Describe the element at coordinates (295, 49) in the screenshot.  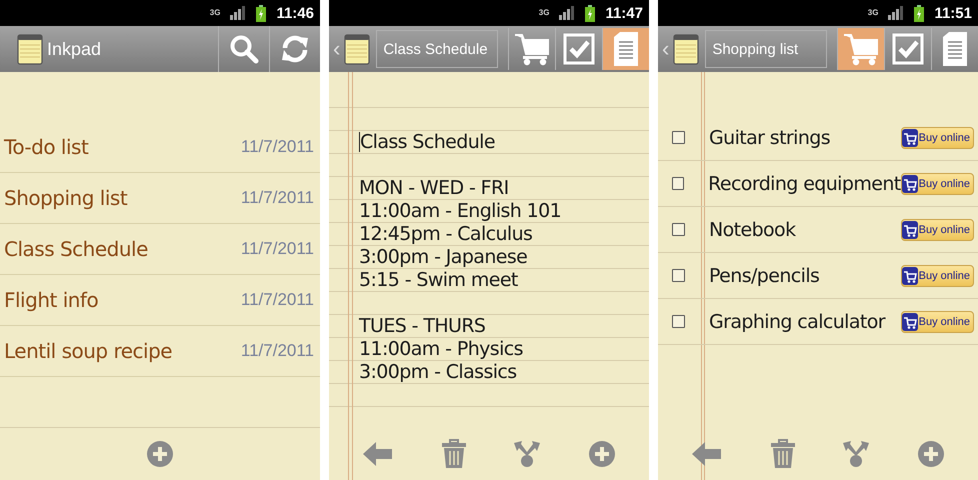
I see `refresh-icon` at that location.